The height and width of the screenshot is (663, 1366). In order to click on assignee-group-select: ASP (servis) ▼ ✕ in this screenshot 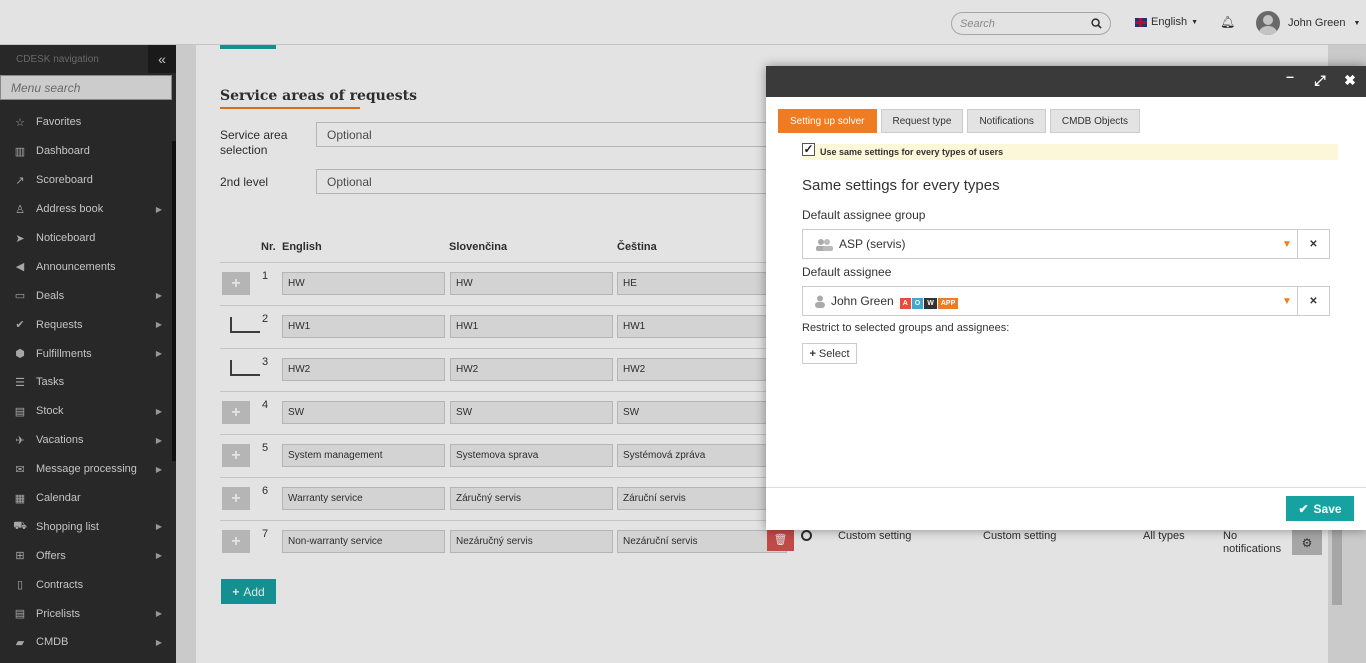, I will do `click(1066, 244)`.